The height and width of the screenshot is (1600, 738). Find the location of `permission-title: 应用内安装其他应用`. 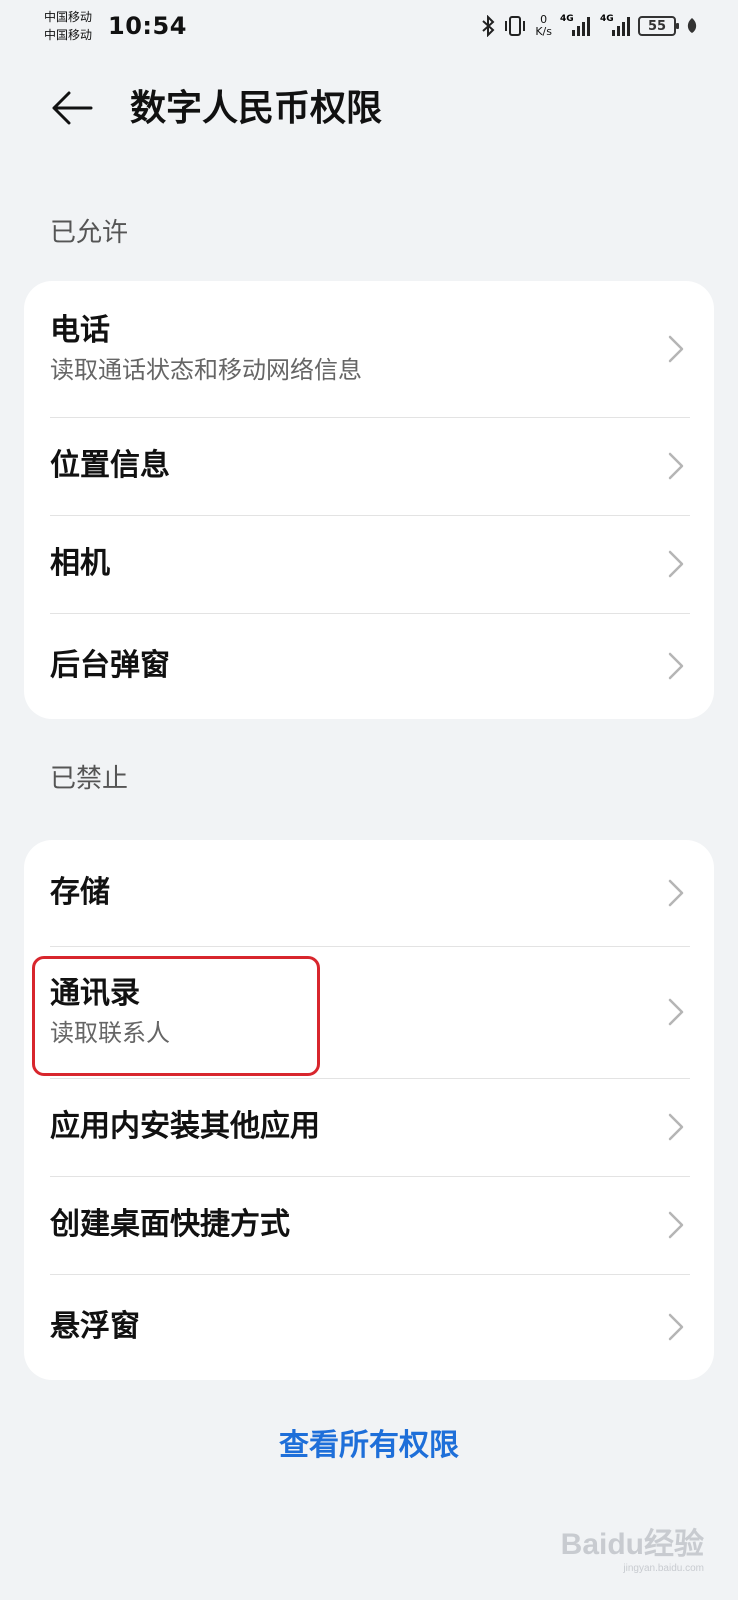

permission-title: 应用内安装其他应用 is located at coordinates (185, 1126).